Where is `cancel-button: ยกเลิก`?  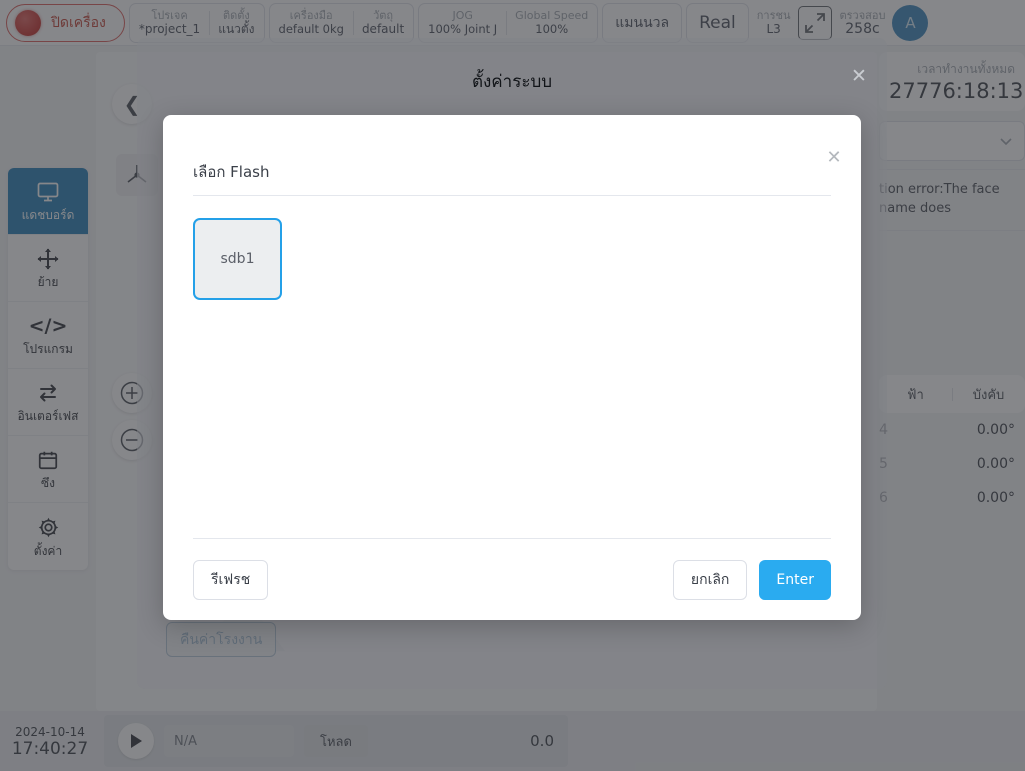
cancel-button: ยกเลิก is located at coordinates (710, 579).